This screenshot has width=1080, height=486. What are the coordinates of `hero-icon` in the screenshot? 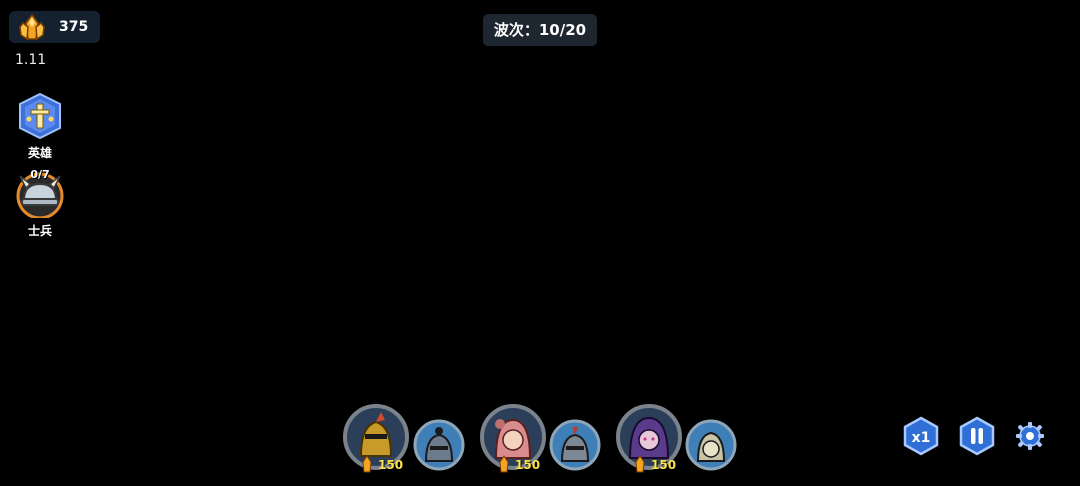 It's located at (40, 116).